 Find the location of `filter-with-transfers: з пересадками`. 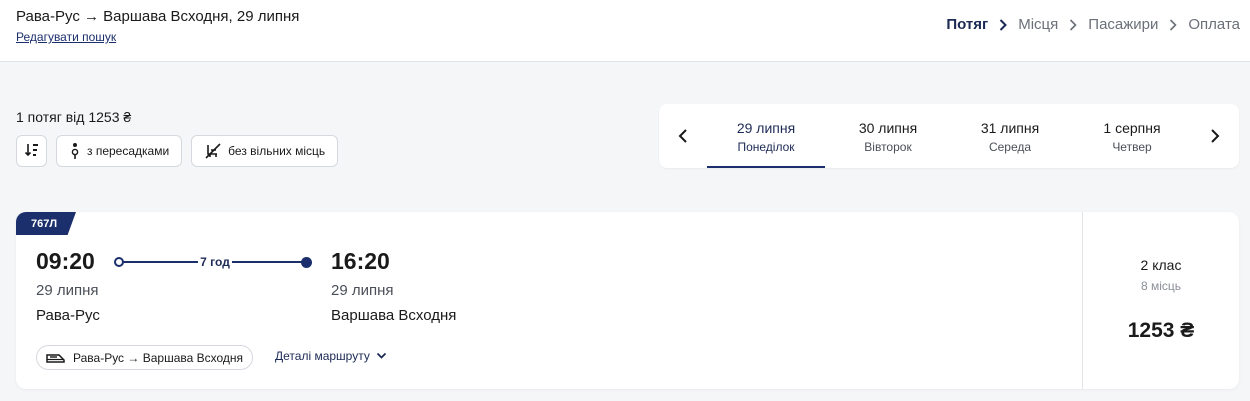

filter-with-transfers: з пересадками is located at coordinates (119, 151).